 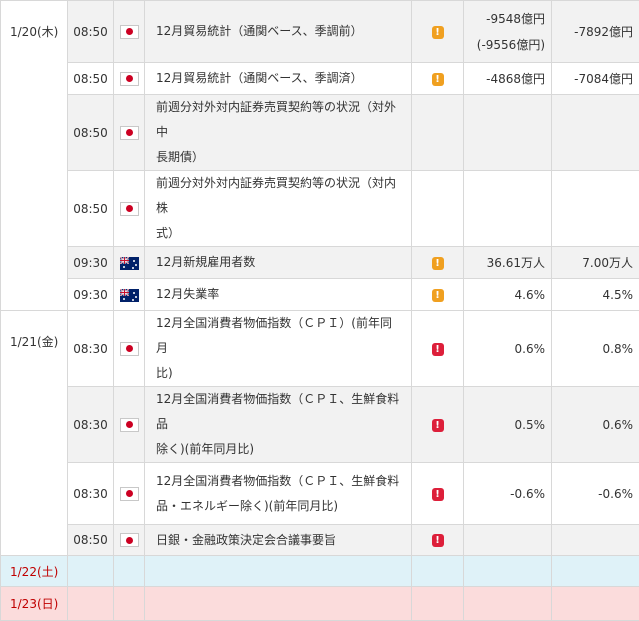 What do you see at coordinates (34, 571) in the screenshot?
I see `date-cell: 1/22(土)` at bounding box center [34, 571].